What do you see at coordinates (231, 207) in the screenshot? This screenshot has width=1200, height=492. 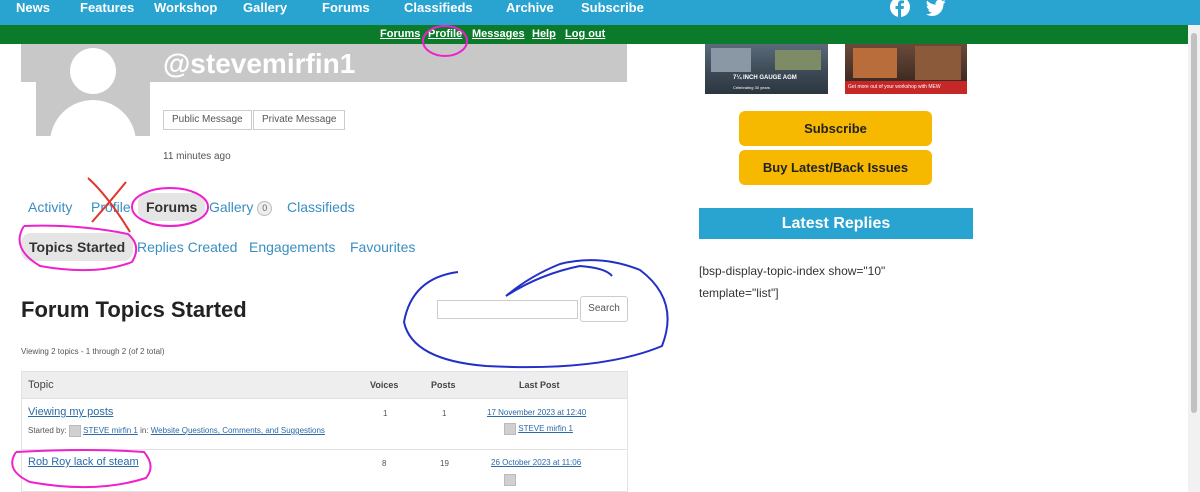 I see `tab-gallery-label: Gallery` at bounding box center [231, 207].